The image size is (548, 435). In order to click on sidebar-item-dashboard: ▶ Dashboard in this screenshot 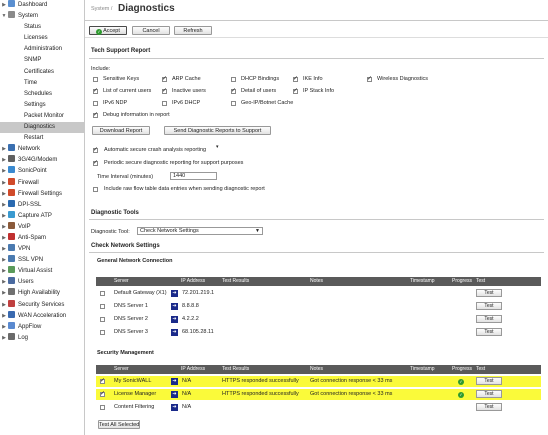, I will do `click(42, 5)`.